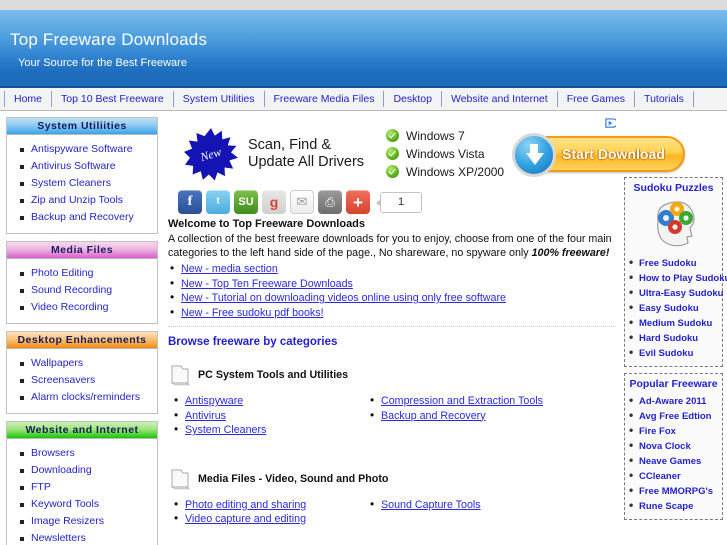 The width and height of the screenshot is (727, 545). What do you see at coordinates (267, 284) in the screenshot?
I see `news-link-top-ten: New - Top Ten Freeware Downloads` at bounding box center [267, 284].